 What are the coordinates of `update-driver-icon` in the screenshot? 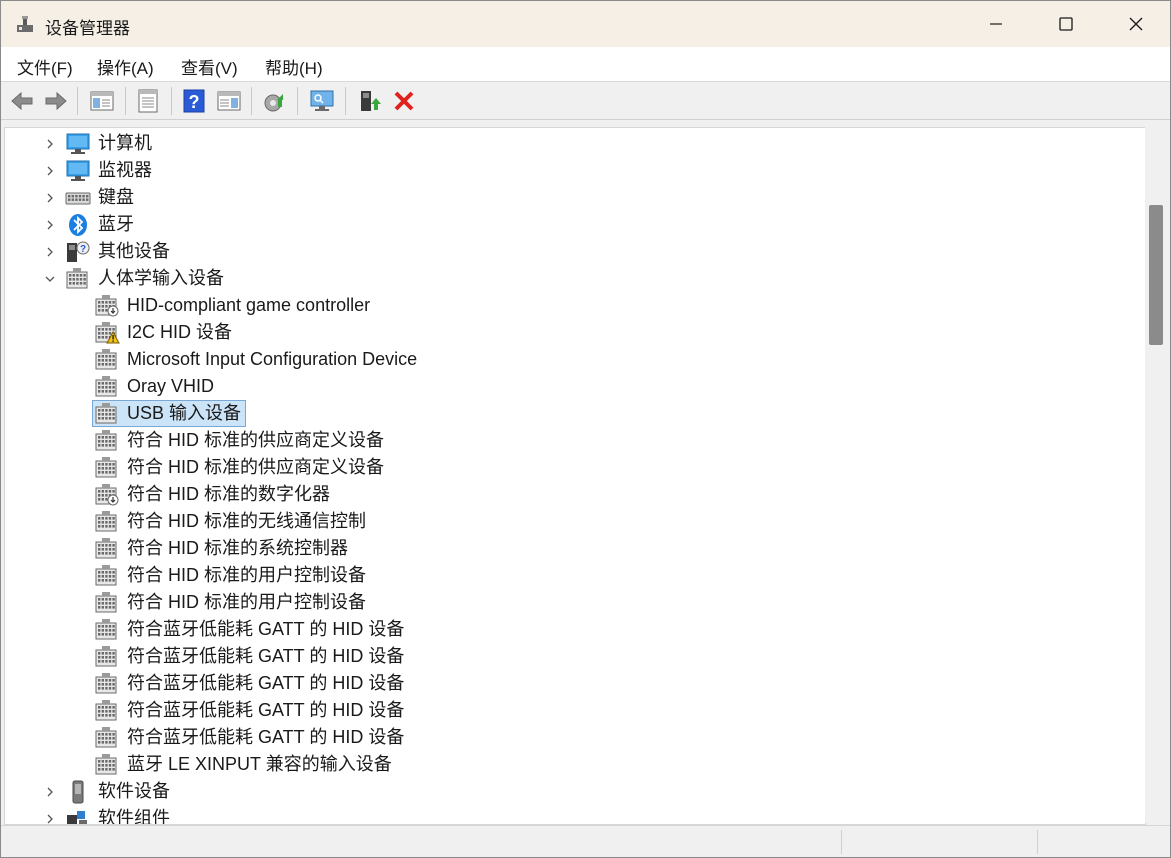 It's located at (274, 101).